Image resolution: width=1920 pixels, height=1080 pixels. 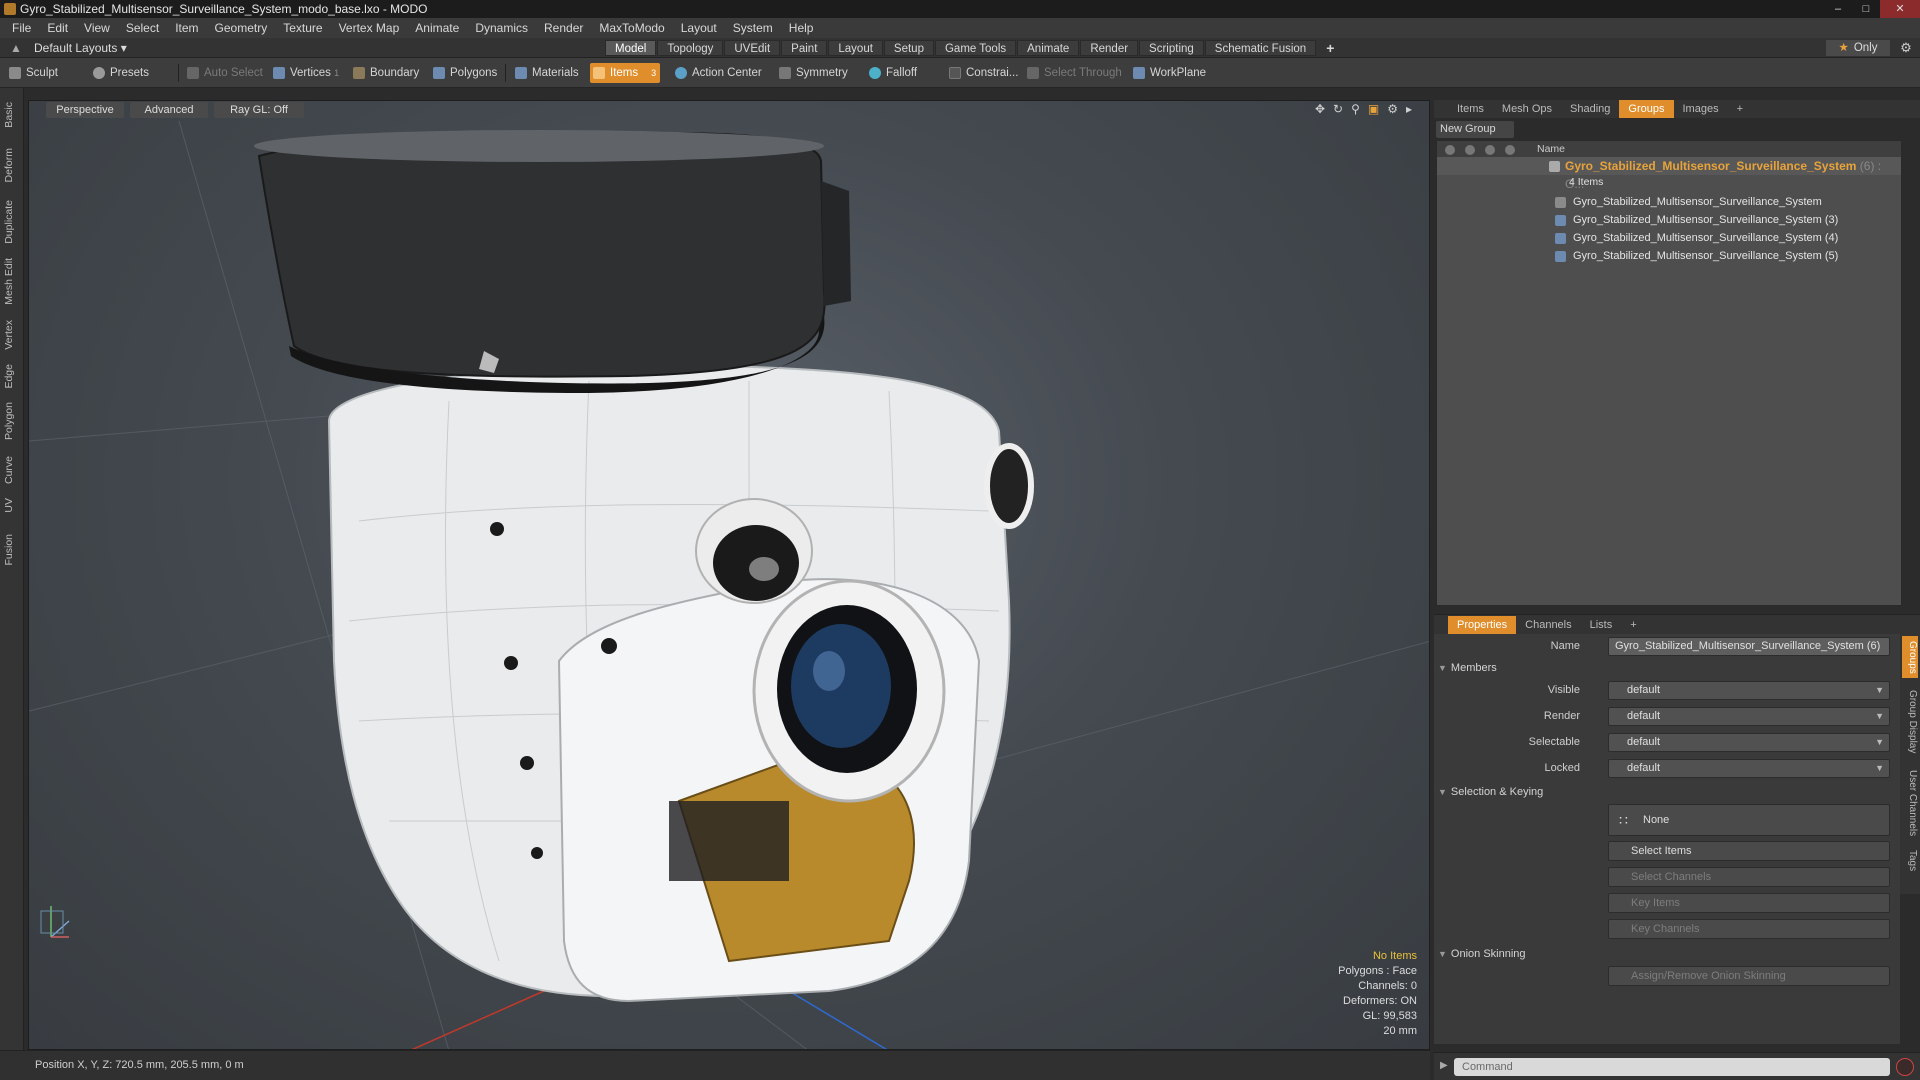 I want to click on key-channels-button: Key Channels, so click(x=1749, y=929).